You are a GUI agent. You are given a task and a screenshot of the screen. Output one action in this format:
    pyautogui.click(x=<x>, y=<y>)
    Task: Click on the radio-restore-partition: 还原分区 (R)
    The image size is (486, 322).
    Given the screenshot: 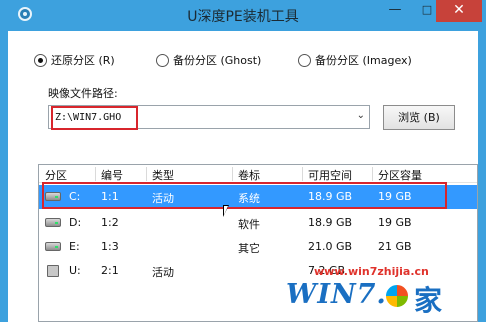 What is the action you would take?
    pyautogui.click(x=74, y=60)
    